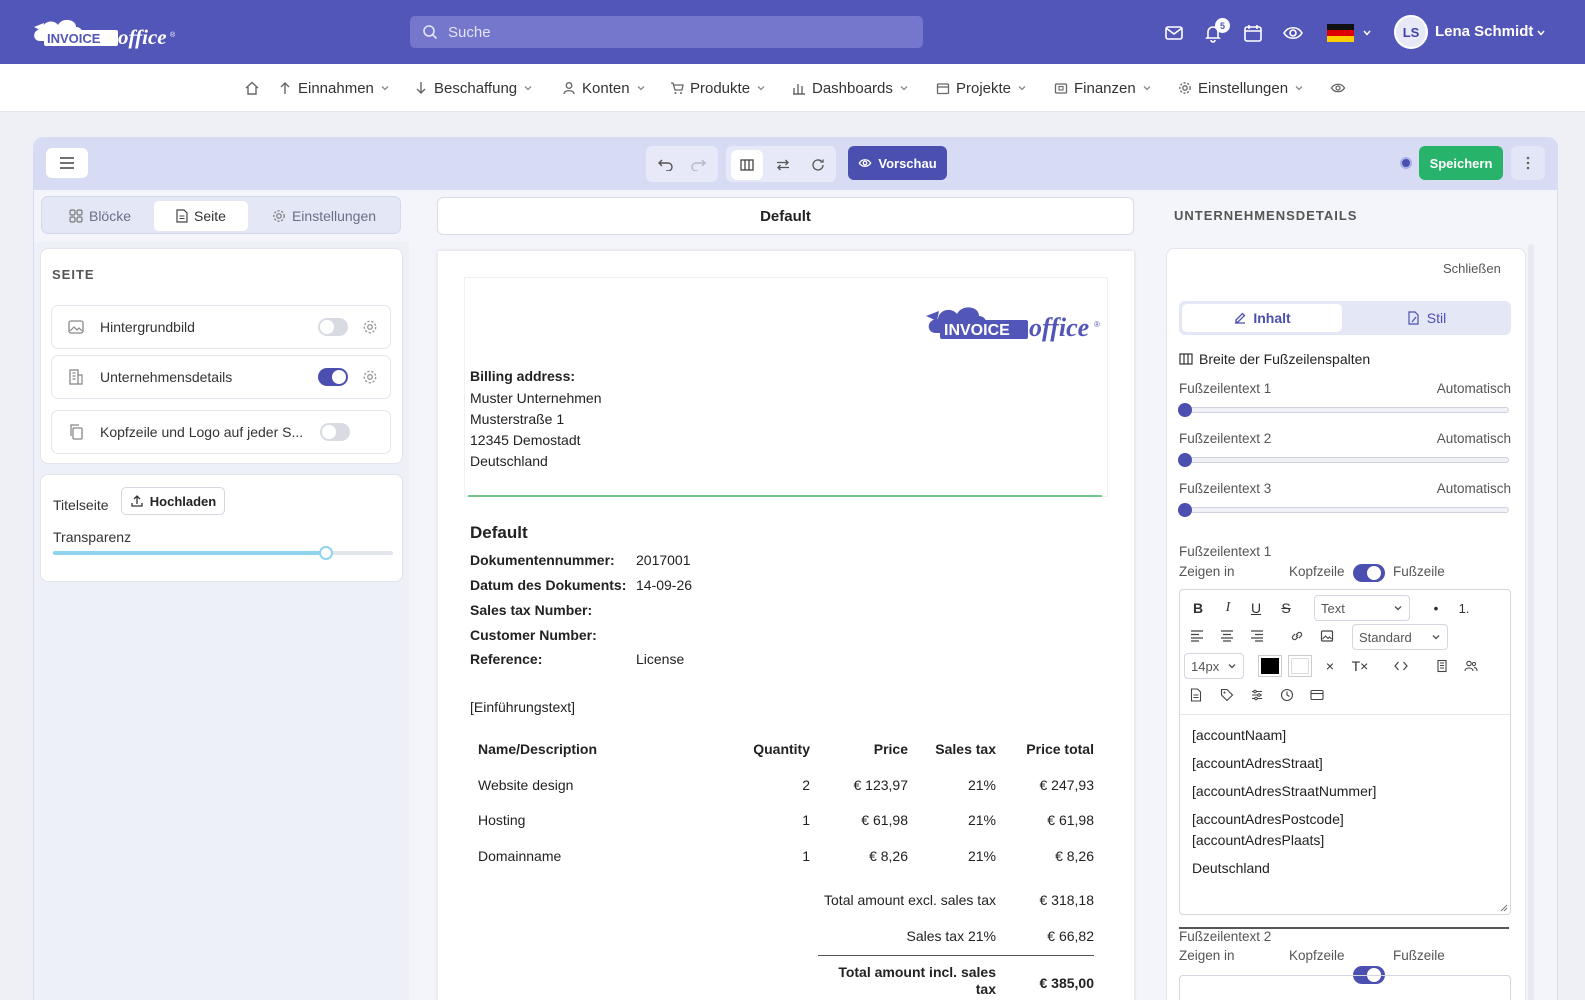 The width and height of the screenshot is (1585, 1000). Describe the element at coordinates (1074, 855) in the screenshot. I see `table-cell: € 8,26` at that location.